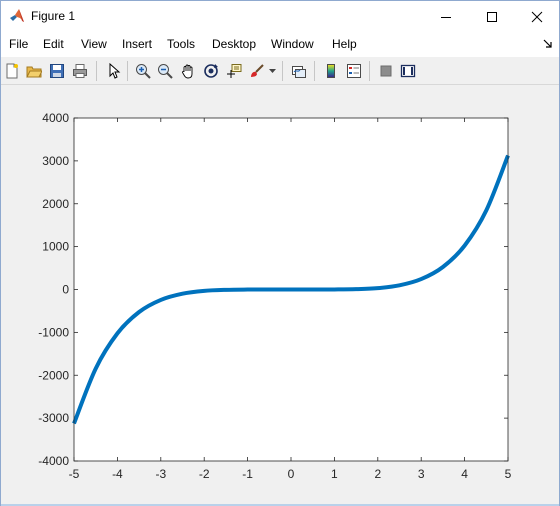 This screenshot has height=506, width=560. I want to click on figure-toolbar, so click(280, 71).